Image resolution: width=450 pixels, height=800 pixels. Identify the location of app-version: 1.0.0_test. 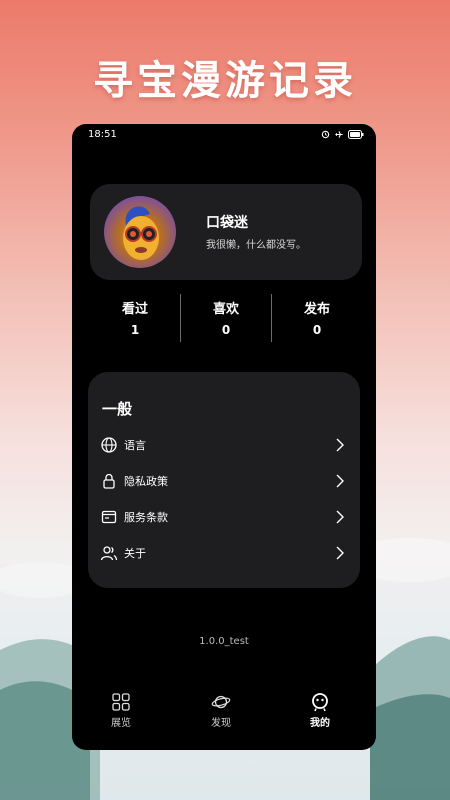
(224, 641).